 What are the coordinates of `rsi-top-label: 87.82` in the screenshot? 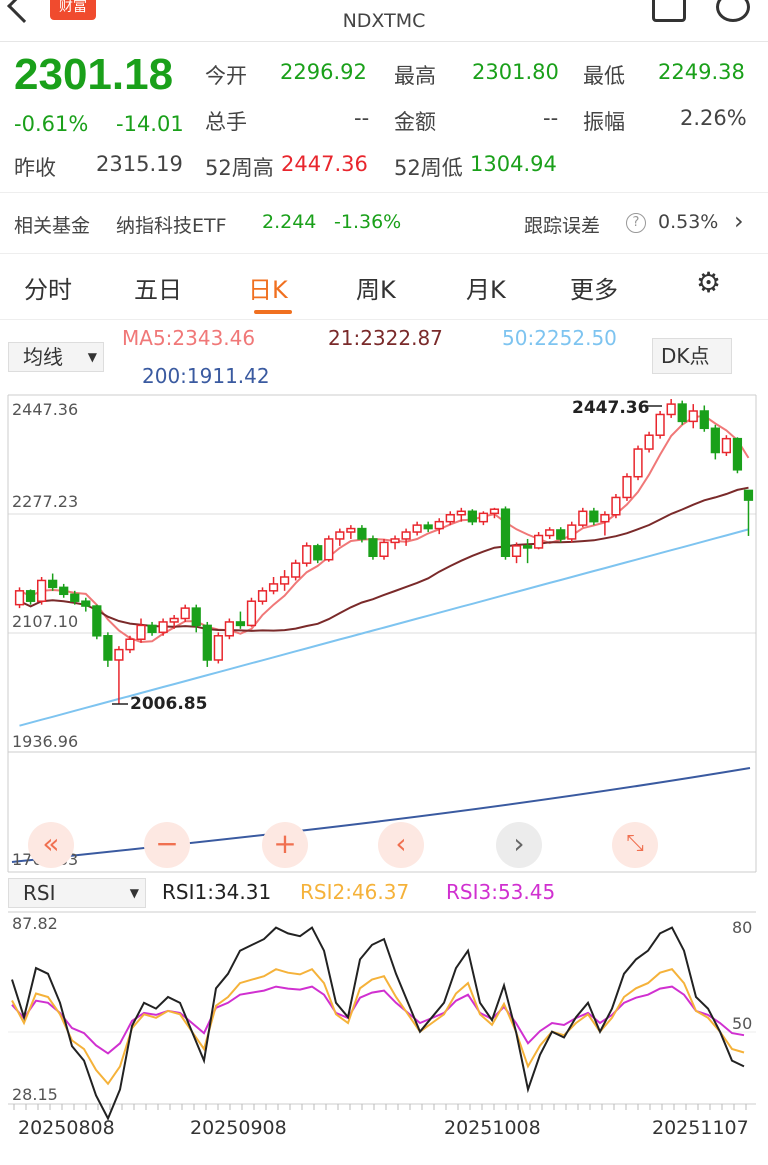 It's located at (35, 923).